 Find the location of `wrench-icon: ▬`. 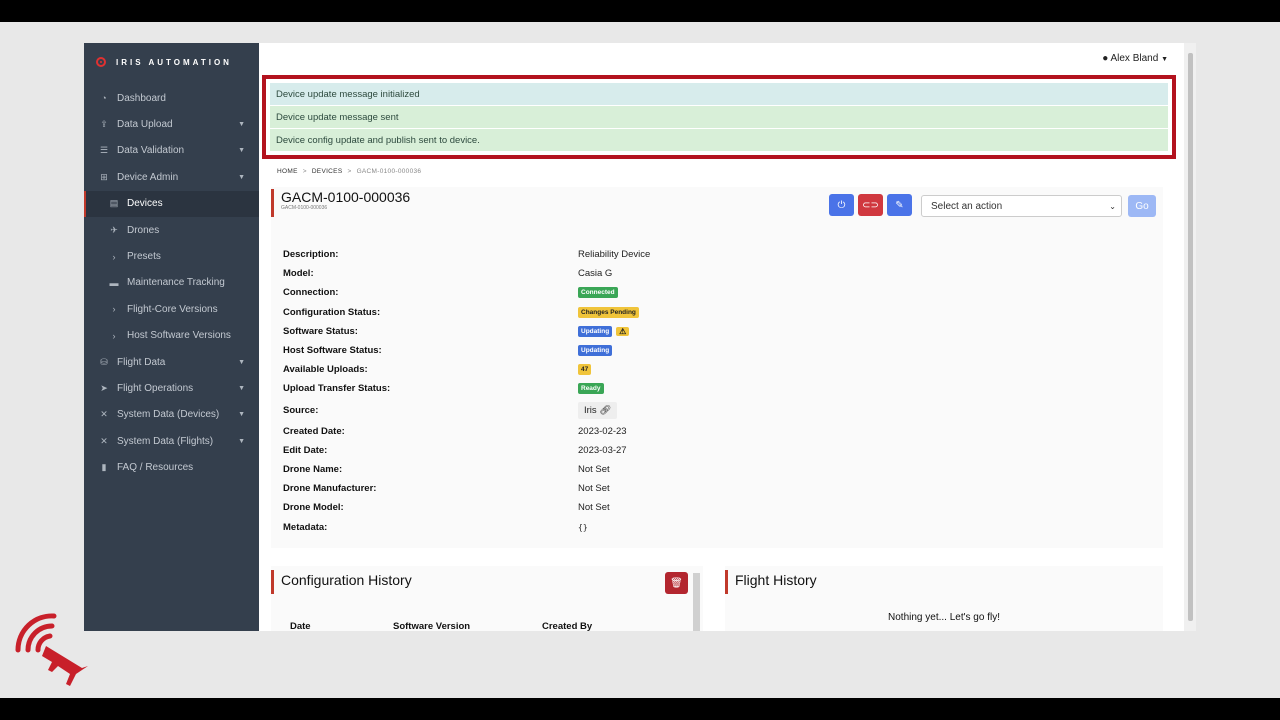

wrench-icon: ▬ is located at coordinates (114, 282).